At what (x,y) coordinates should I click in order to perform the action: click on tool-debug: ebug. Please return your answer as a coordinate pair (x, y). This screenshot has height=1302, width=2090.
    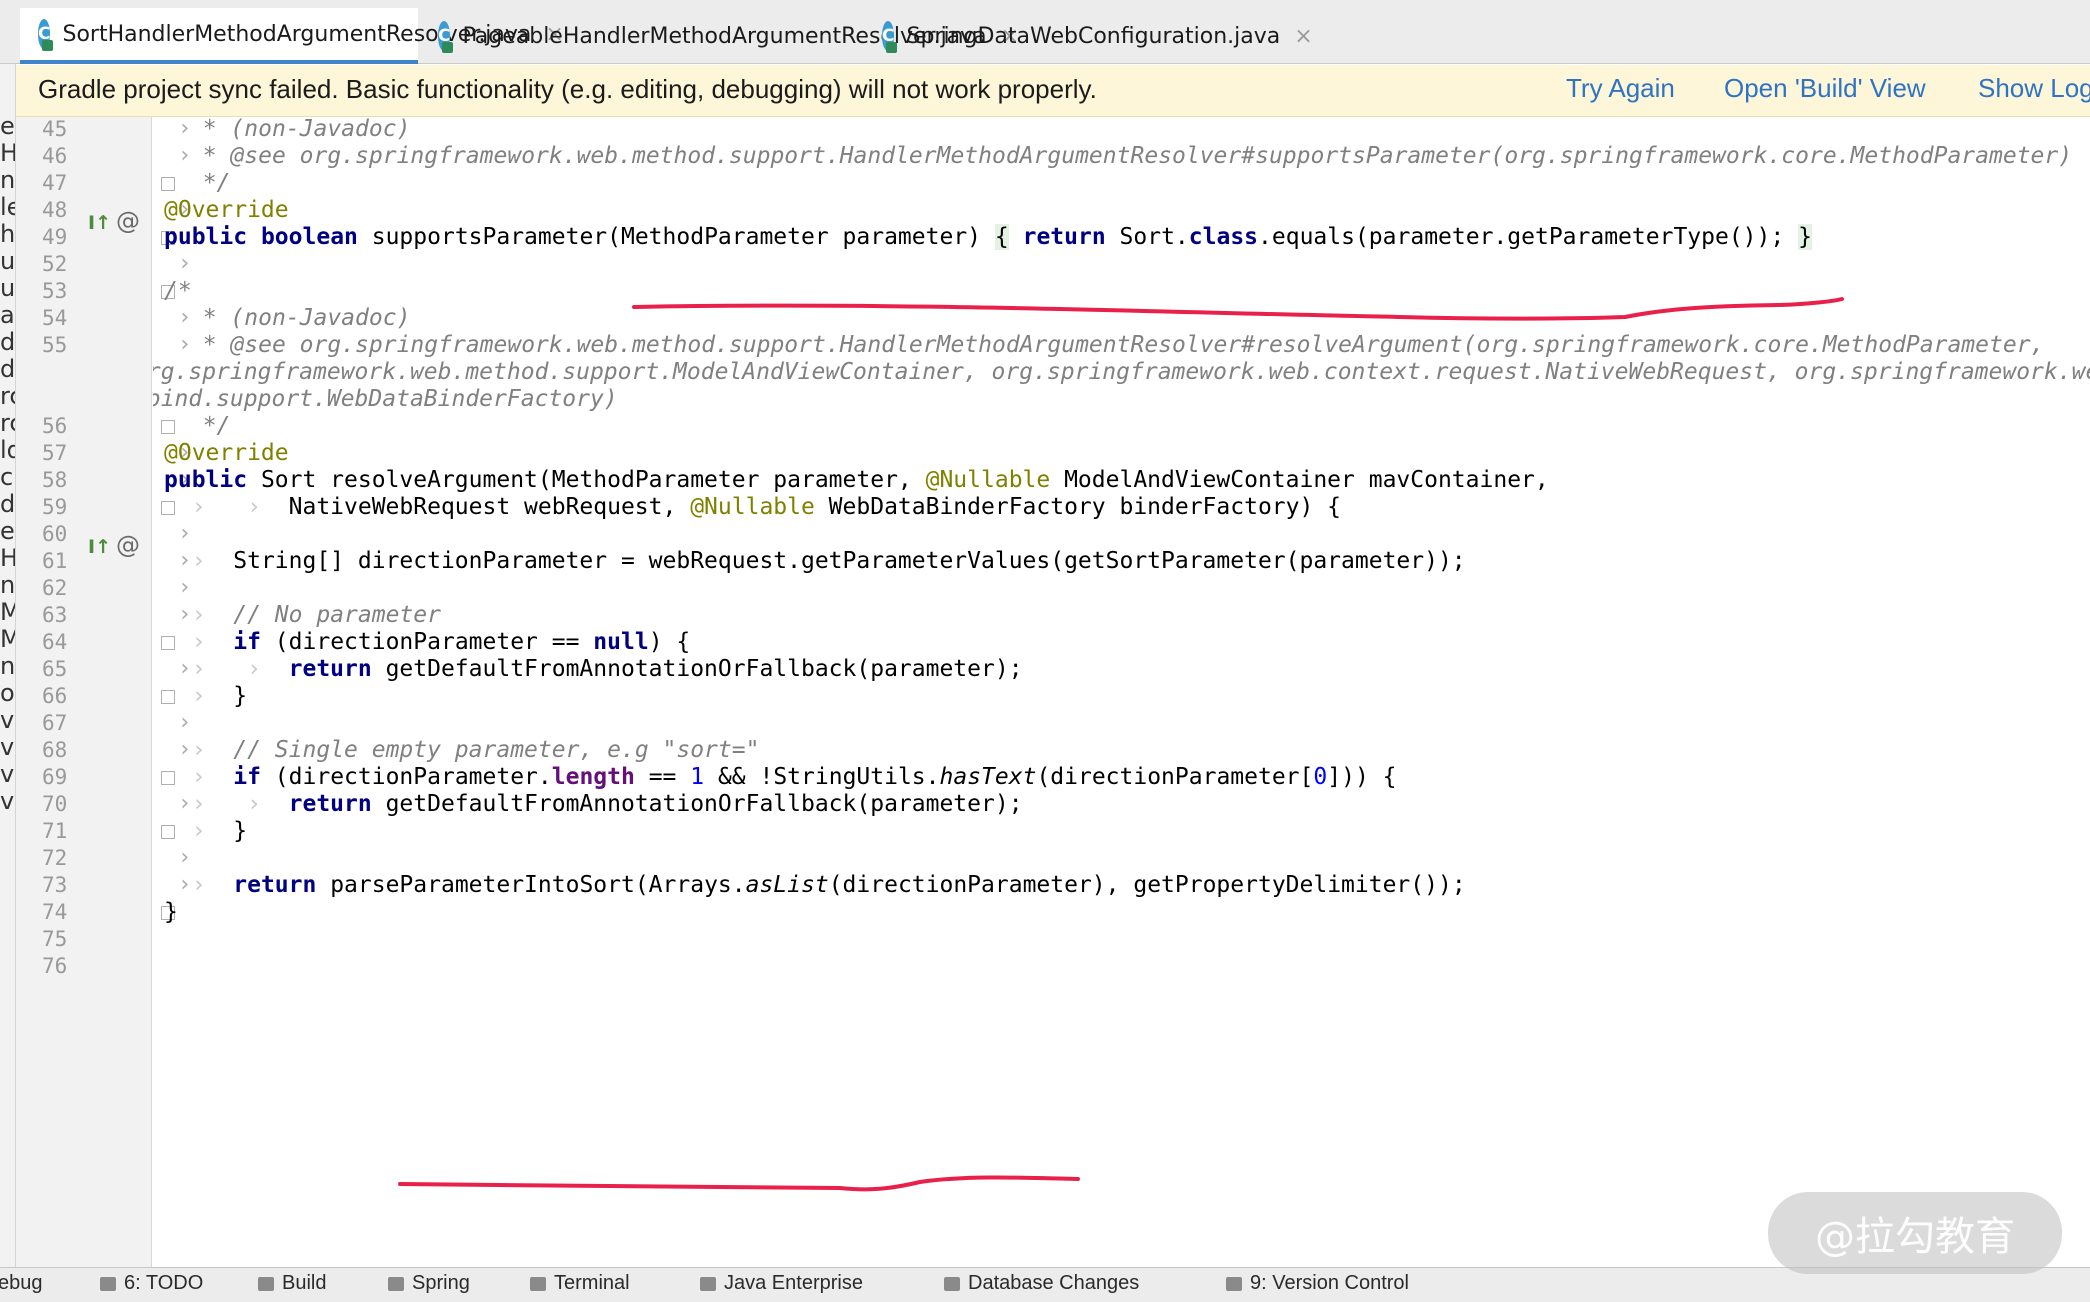
    Looking at the image, I should click on (21, 1283).